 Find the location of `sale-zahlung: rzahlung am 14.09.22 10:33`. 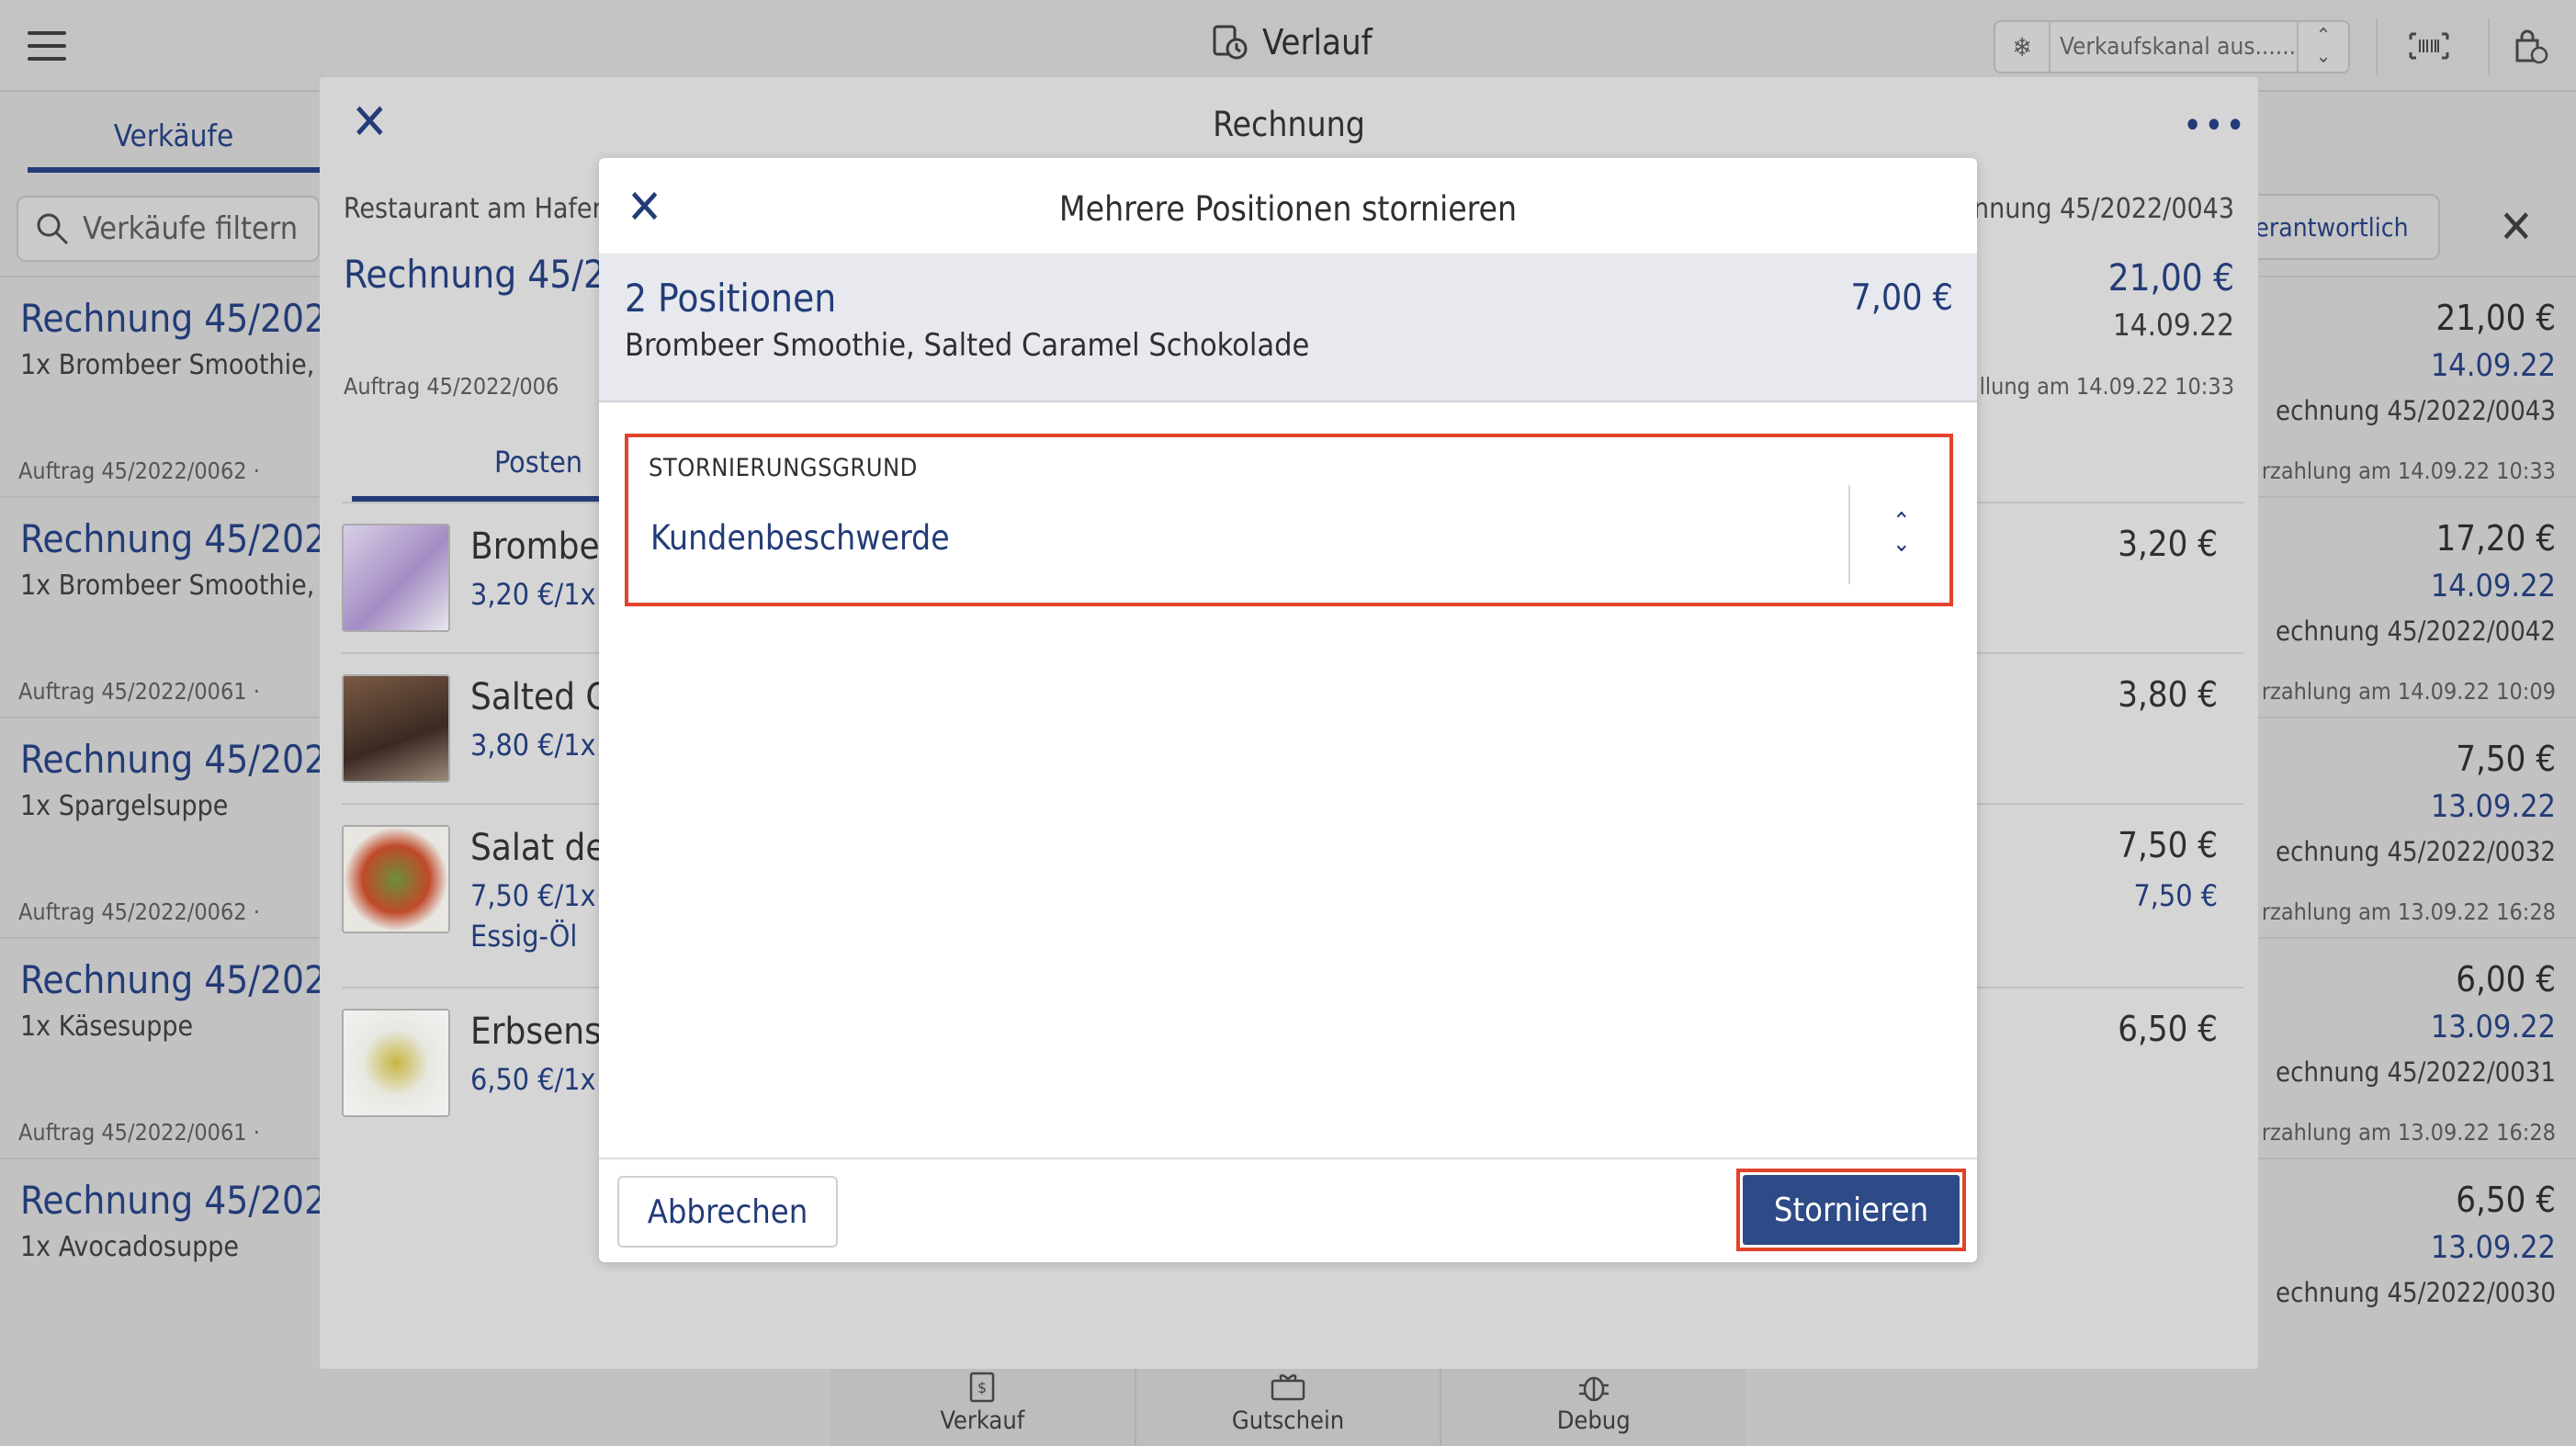

sale-zahlung: rzahlung am 14.09.22 10:33 is located at coordinates (2408, 471).